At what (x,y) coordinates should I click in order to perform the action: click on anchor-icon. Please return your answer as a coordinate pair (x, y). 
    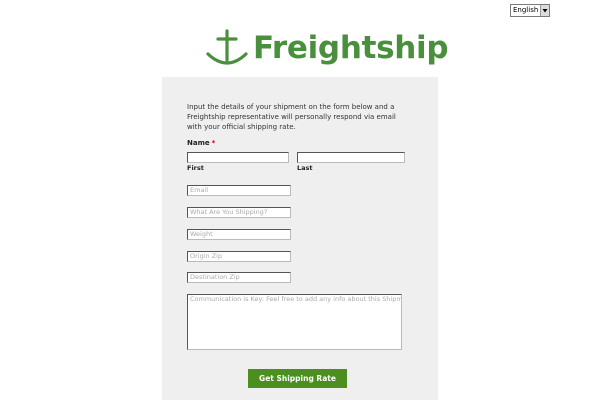
    Looking at the image, I should click on (227, 47).